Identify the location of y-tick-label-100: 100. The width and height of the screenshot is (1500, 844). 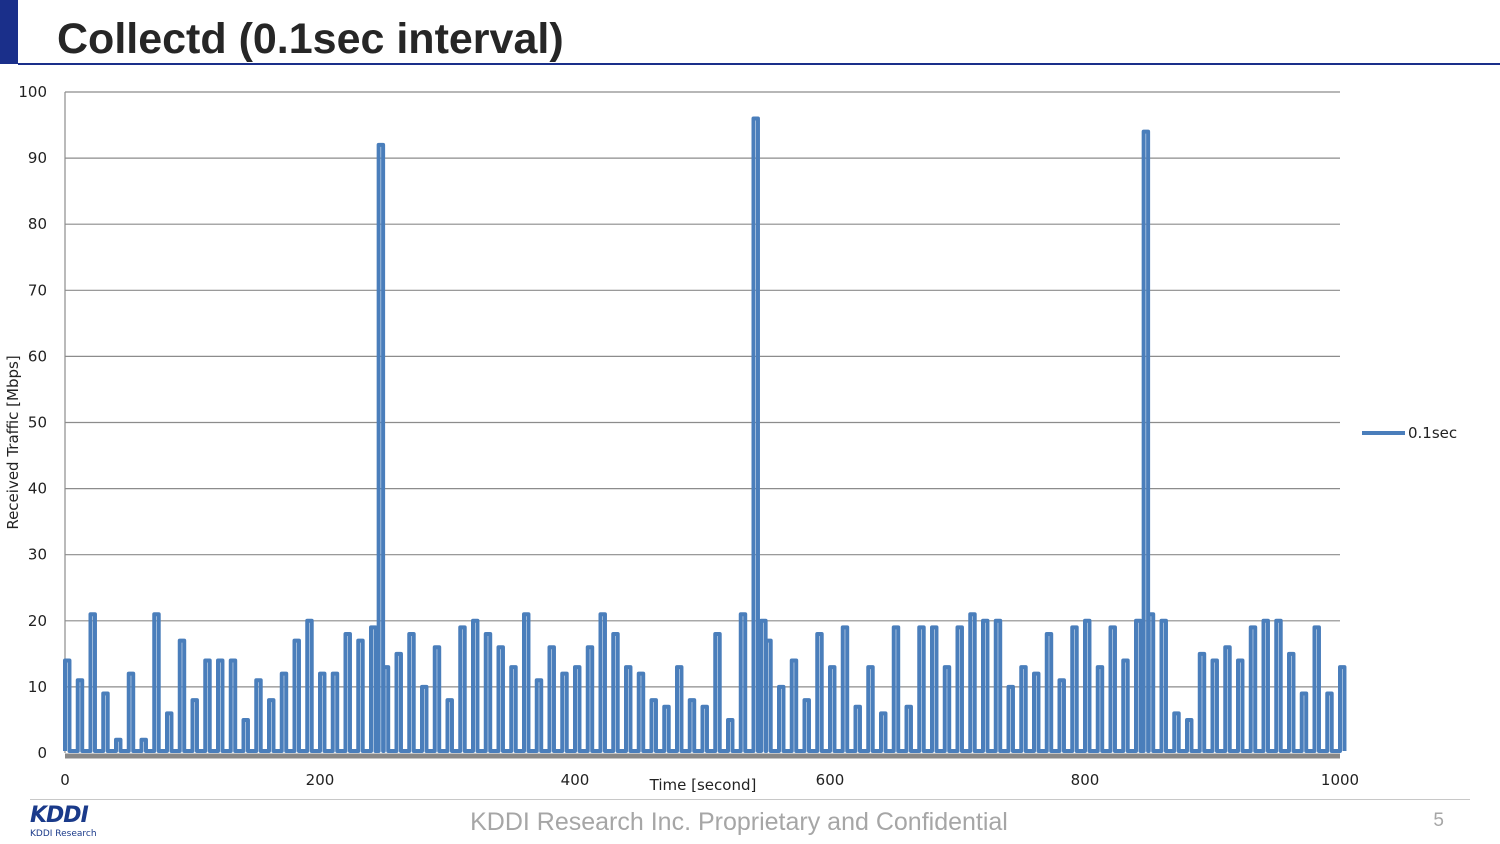
(32, 92).